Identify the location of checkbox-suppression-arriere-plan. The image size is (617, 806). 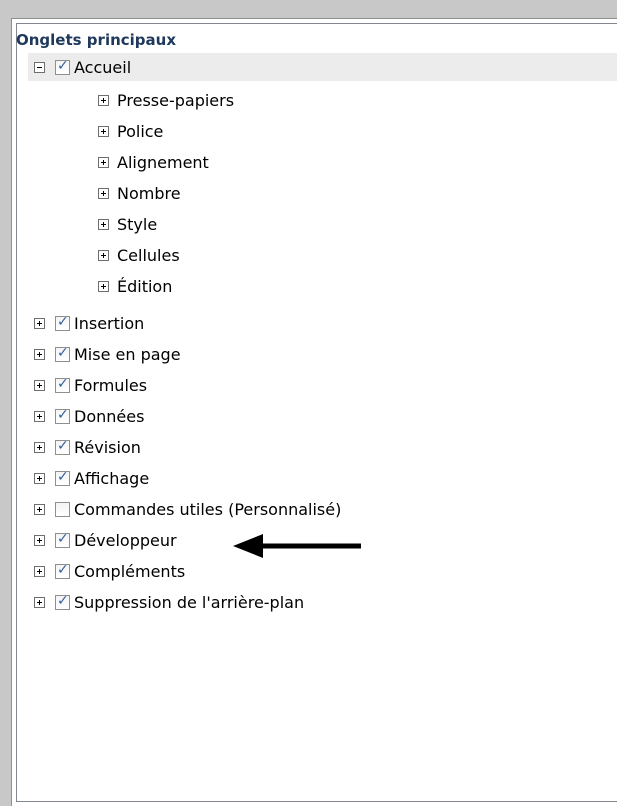
(62, 601).